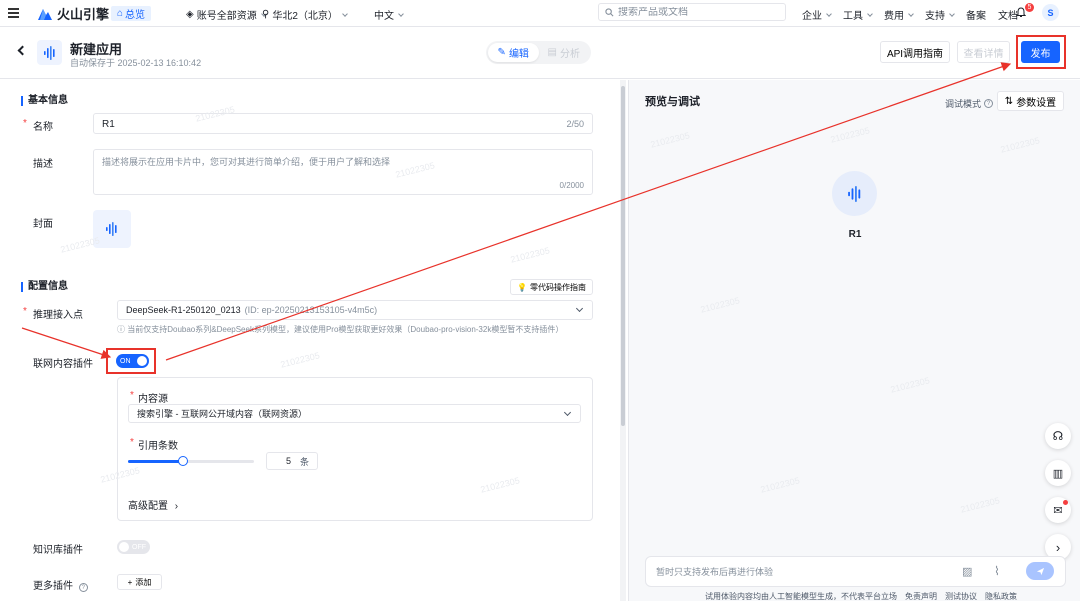  I want to click on annotation-box-publish, so click(1041, 52).